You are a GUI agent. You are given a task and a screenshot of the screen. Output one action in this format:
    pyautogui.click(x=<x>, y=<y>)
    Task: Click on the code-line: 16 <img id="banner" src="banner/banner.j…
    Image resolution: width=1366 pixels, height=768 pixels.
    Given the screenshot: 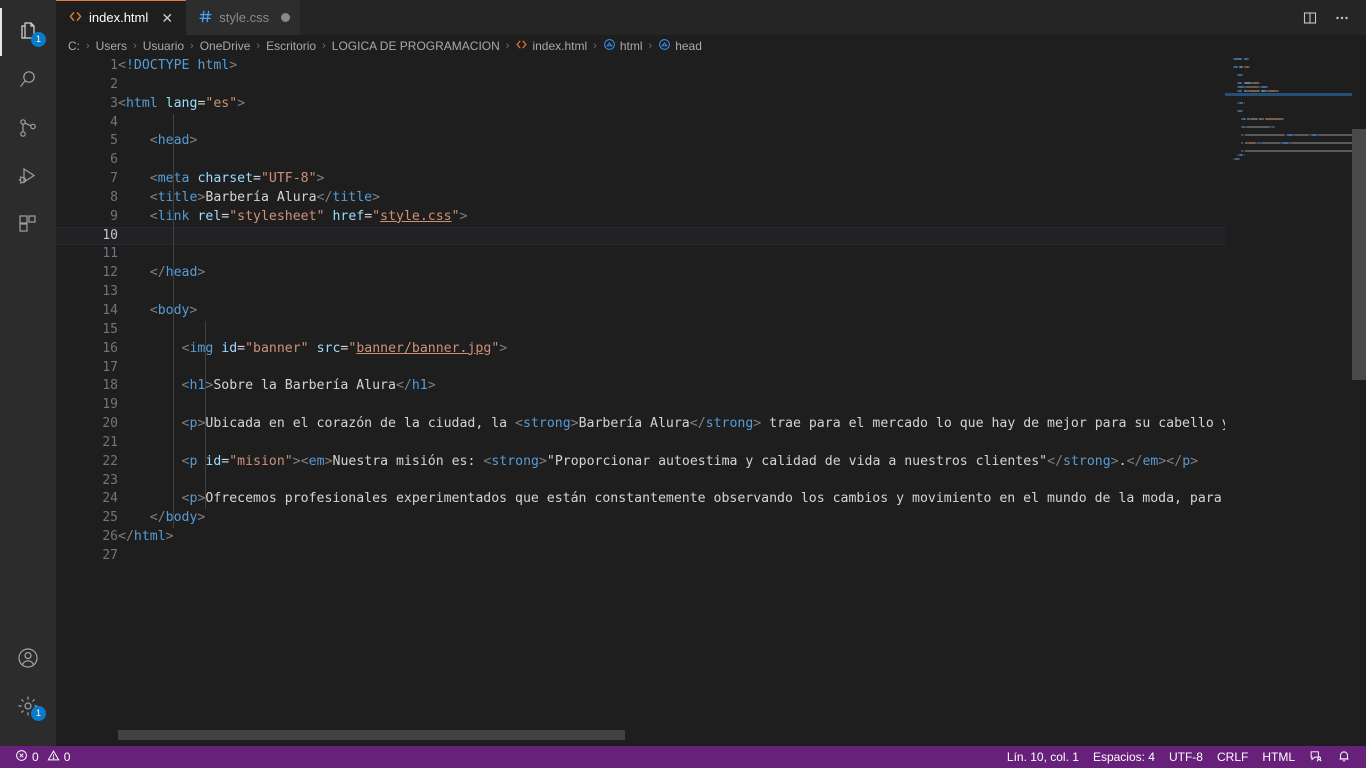 What is the action you would take?
    pyautogui.click(x=640, y=349)
    